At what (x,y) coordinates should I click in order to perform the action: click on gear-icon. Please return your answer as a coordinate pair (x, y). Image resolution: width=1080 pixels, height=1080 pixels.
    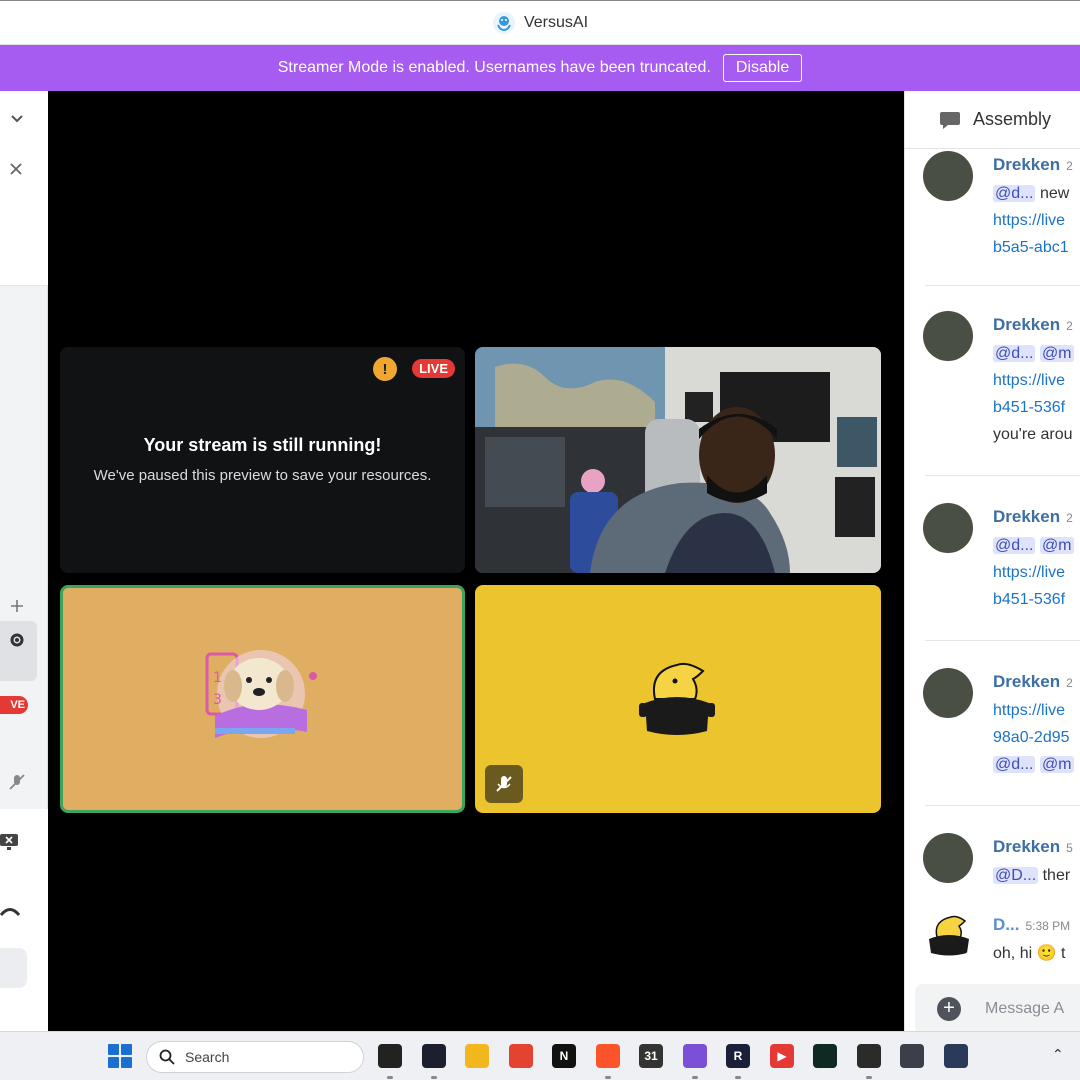
    Looking at the image, I should click on (17, 640).